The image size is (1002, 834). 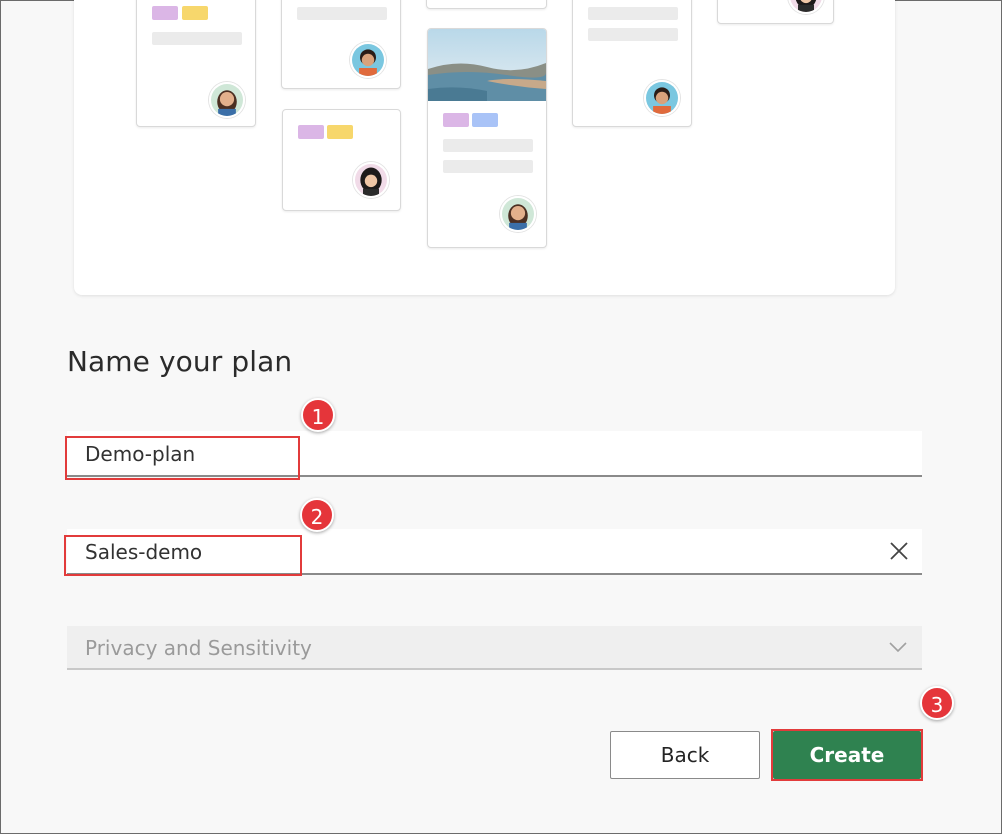 I want to click on step-badge: 3, so click(x=937, y=703).